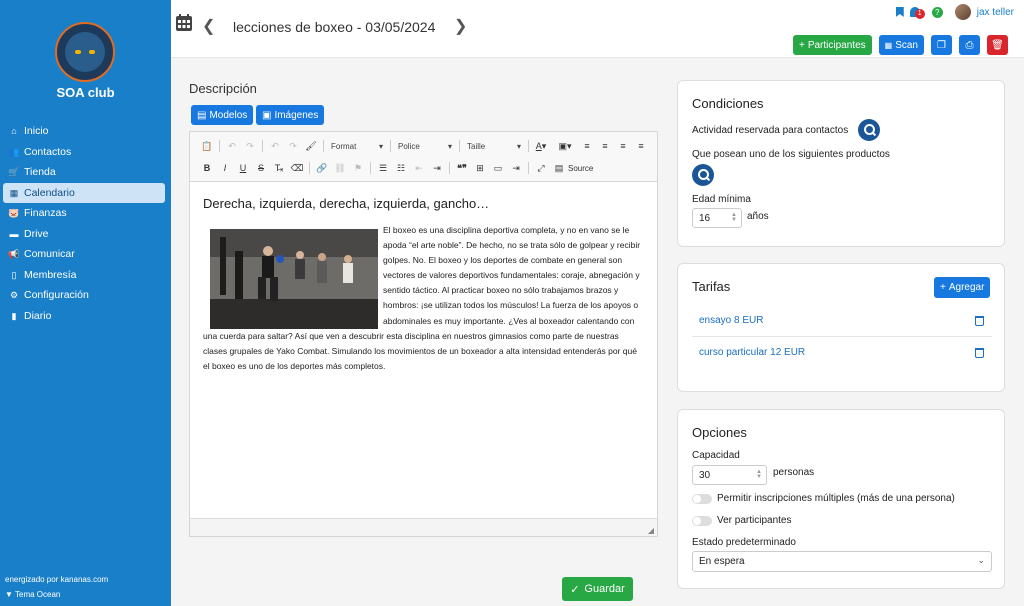 The image size is (1024, 606). Describe the element at coordinates (50, 274) in the screenshot. I see `sidebar-item-label: Membresía` at that location.